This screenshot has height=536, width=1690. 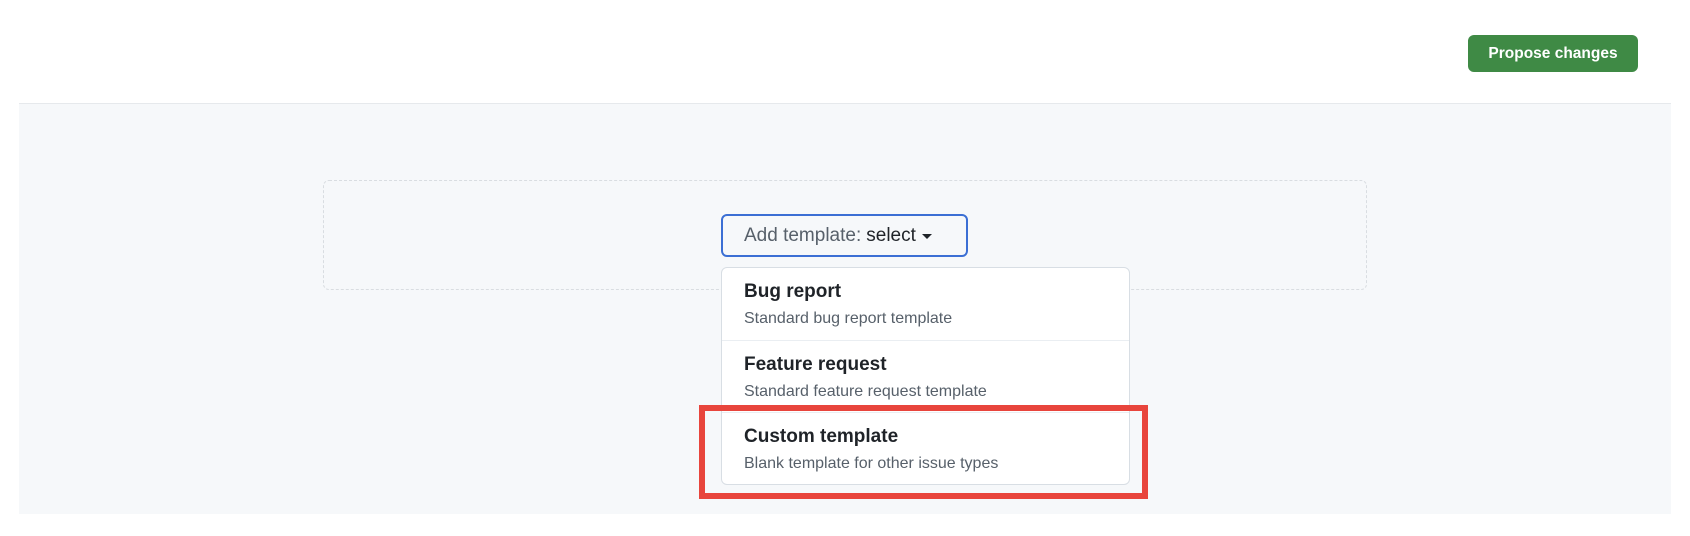 What do you see at coordinates (803, 235) in the screenshot?
I see `add-template-label: Add template:` at bounding box center [803, 235].